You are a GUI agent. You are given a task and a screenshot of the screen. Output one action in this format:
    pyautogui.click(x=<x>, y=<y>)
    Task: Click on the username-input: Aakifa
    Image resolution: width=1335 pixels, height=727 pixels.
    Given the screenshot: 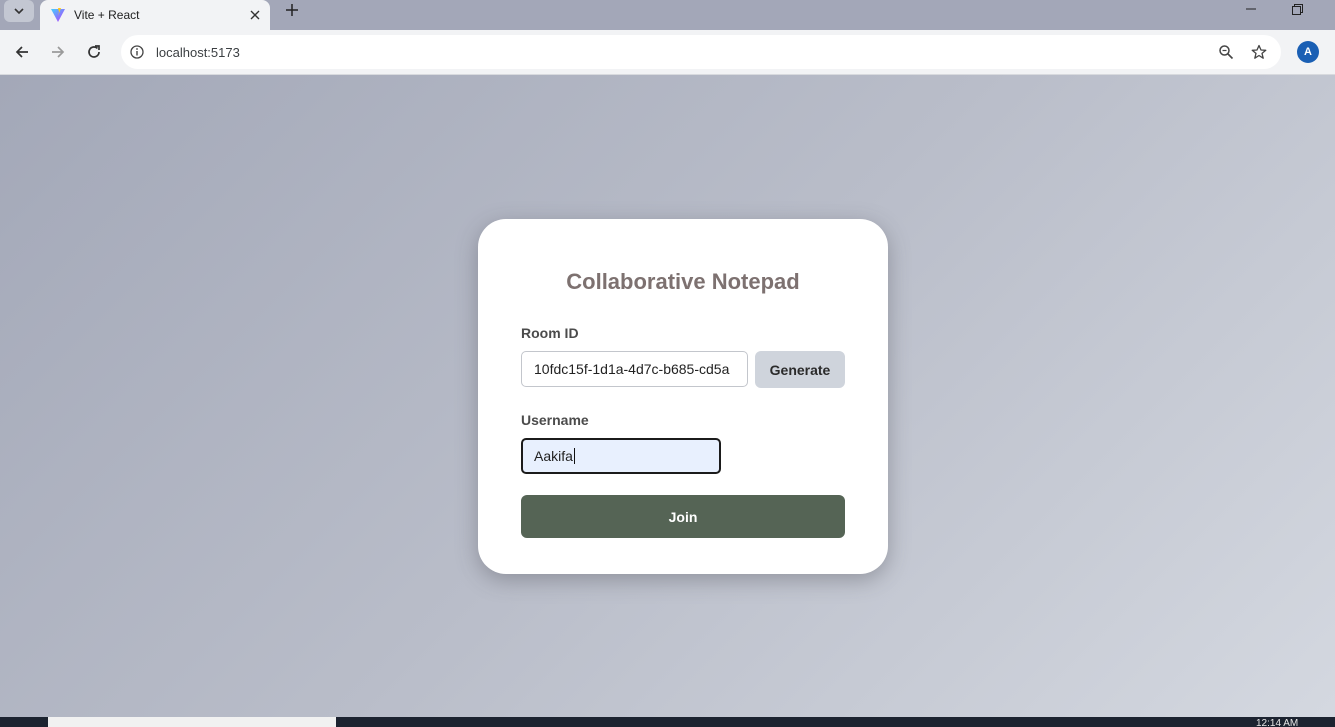 What is the action you would take?
    pyautogui.click(x=621, y=456)
    